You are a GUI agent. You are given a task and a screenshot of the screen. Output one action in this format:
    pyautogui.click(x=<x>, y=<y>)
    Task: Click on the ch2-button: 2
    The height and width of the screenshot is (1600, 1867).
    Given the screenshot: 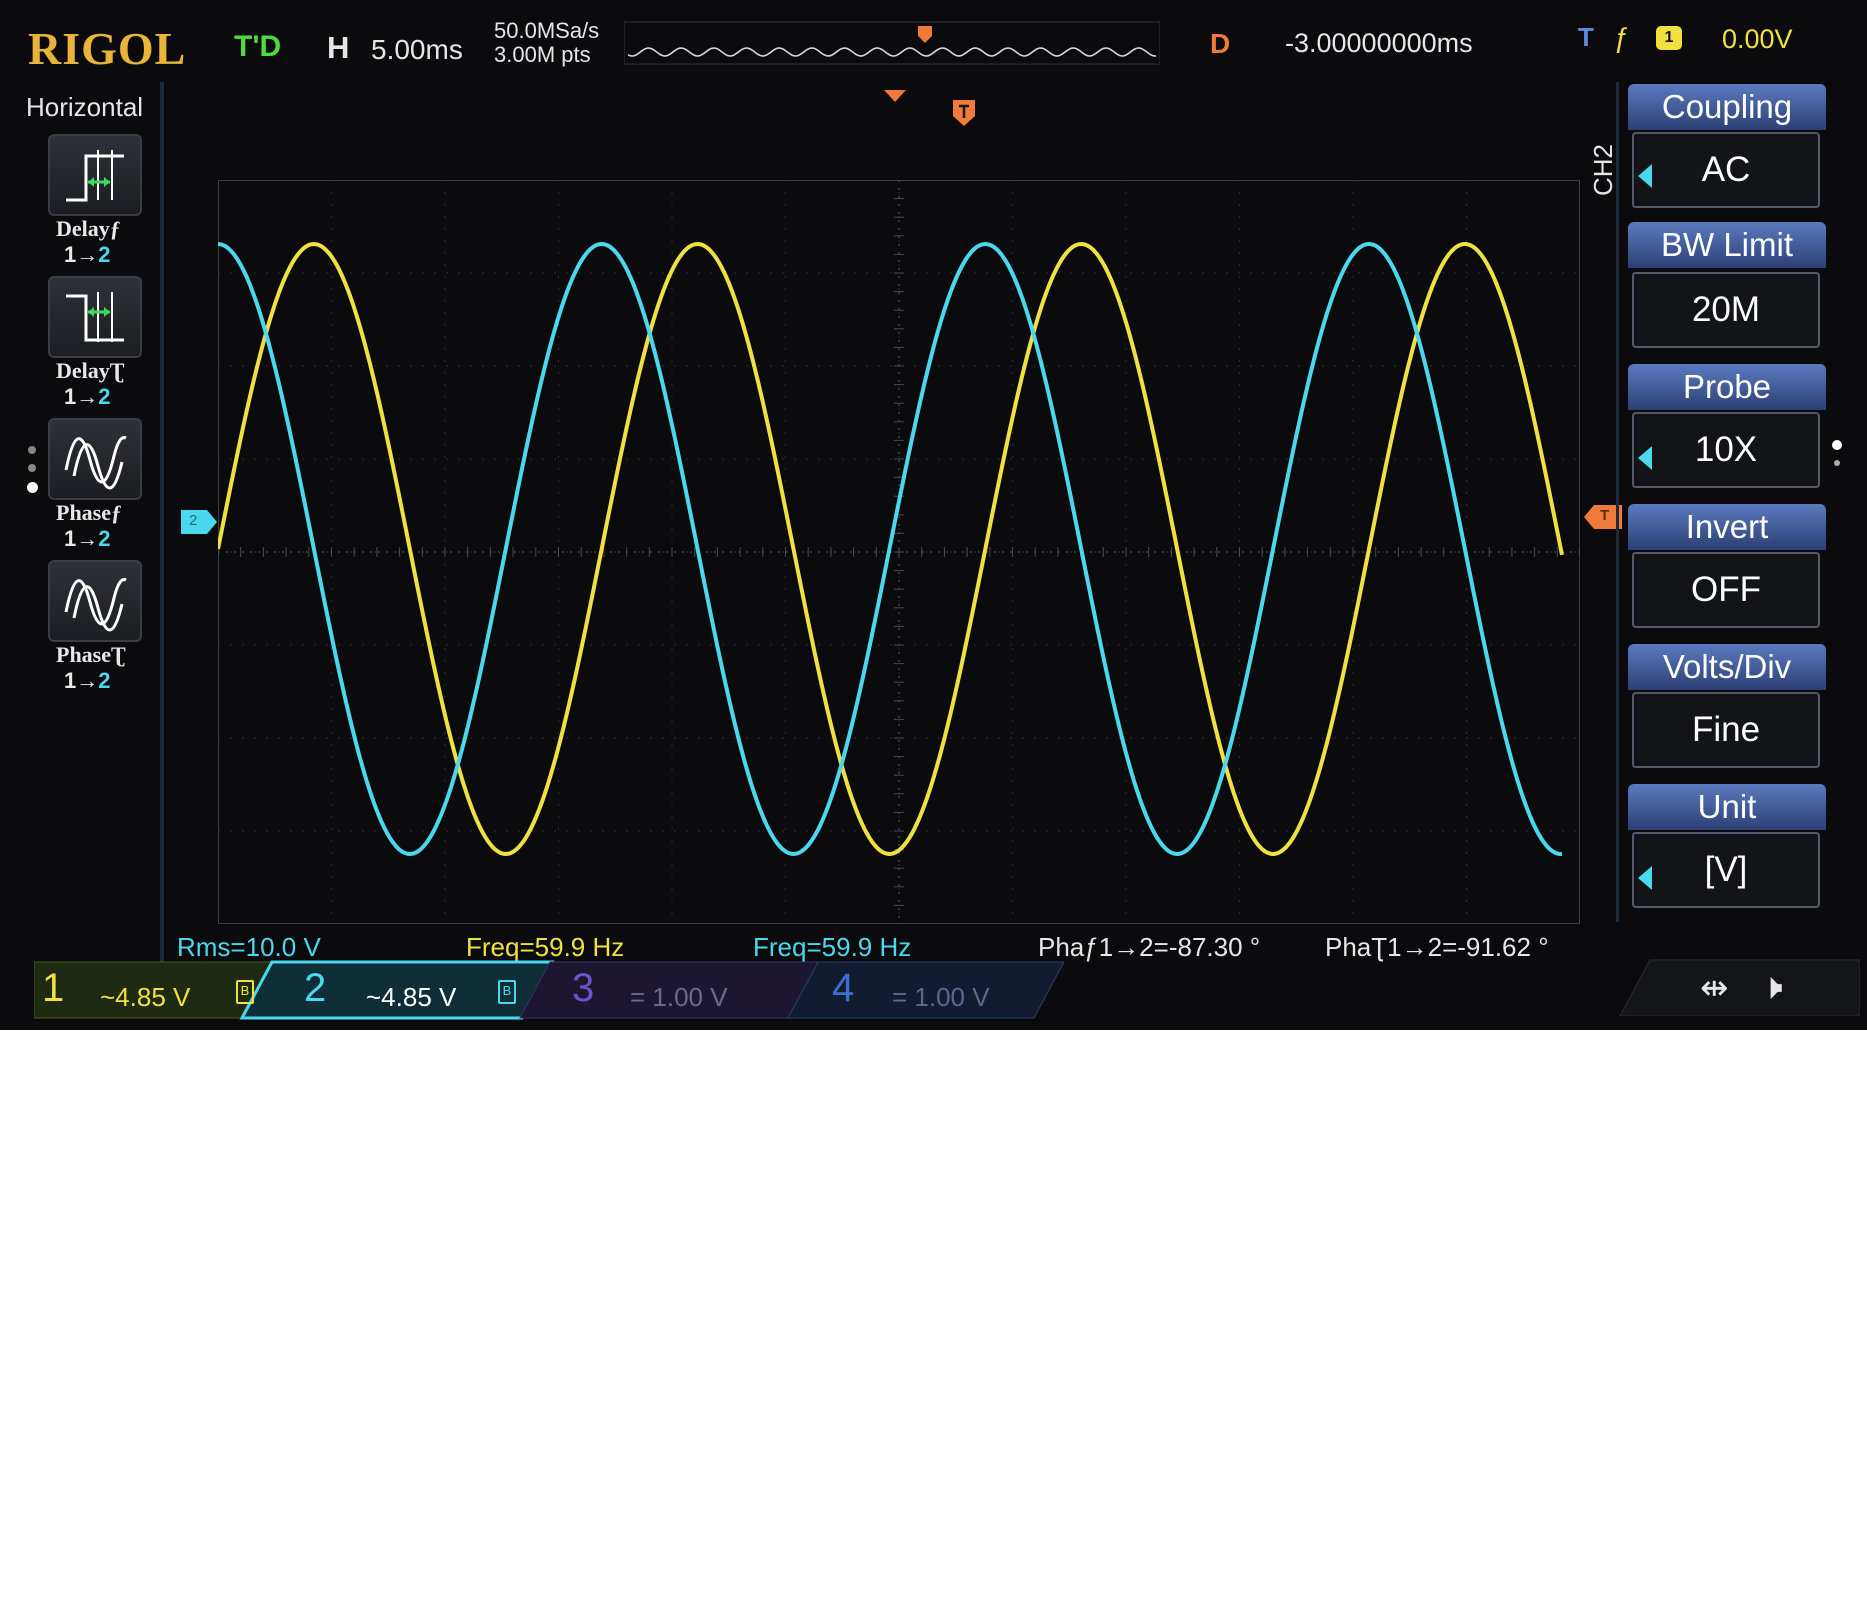 What is the action you would take?
    pyautogui.click(x=315, y=988)
    